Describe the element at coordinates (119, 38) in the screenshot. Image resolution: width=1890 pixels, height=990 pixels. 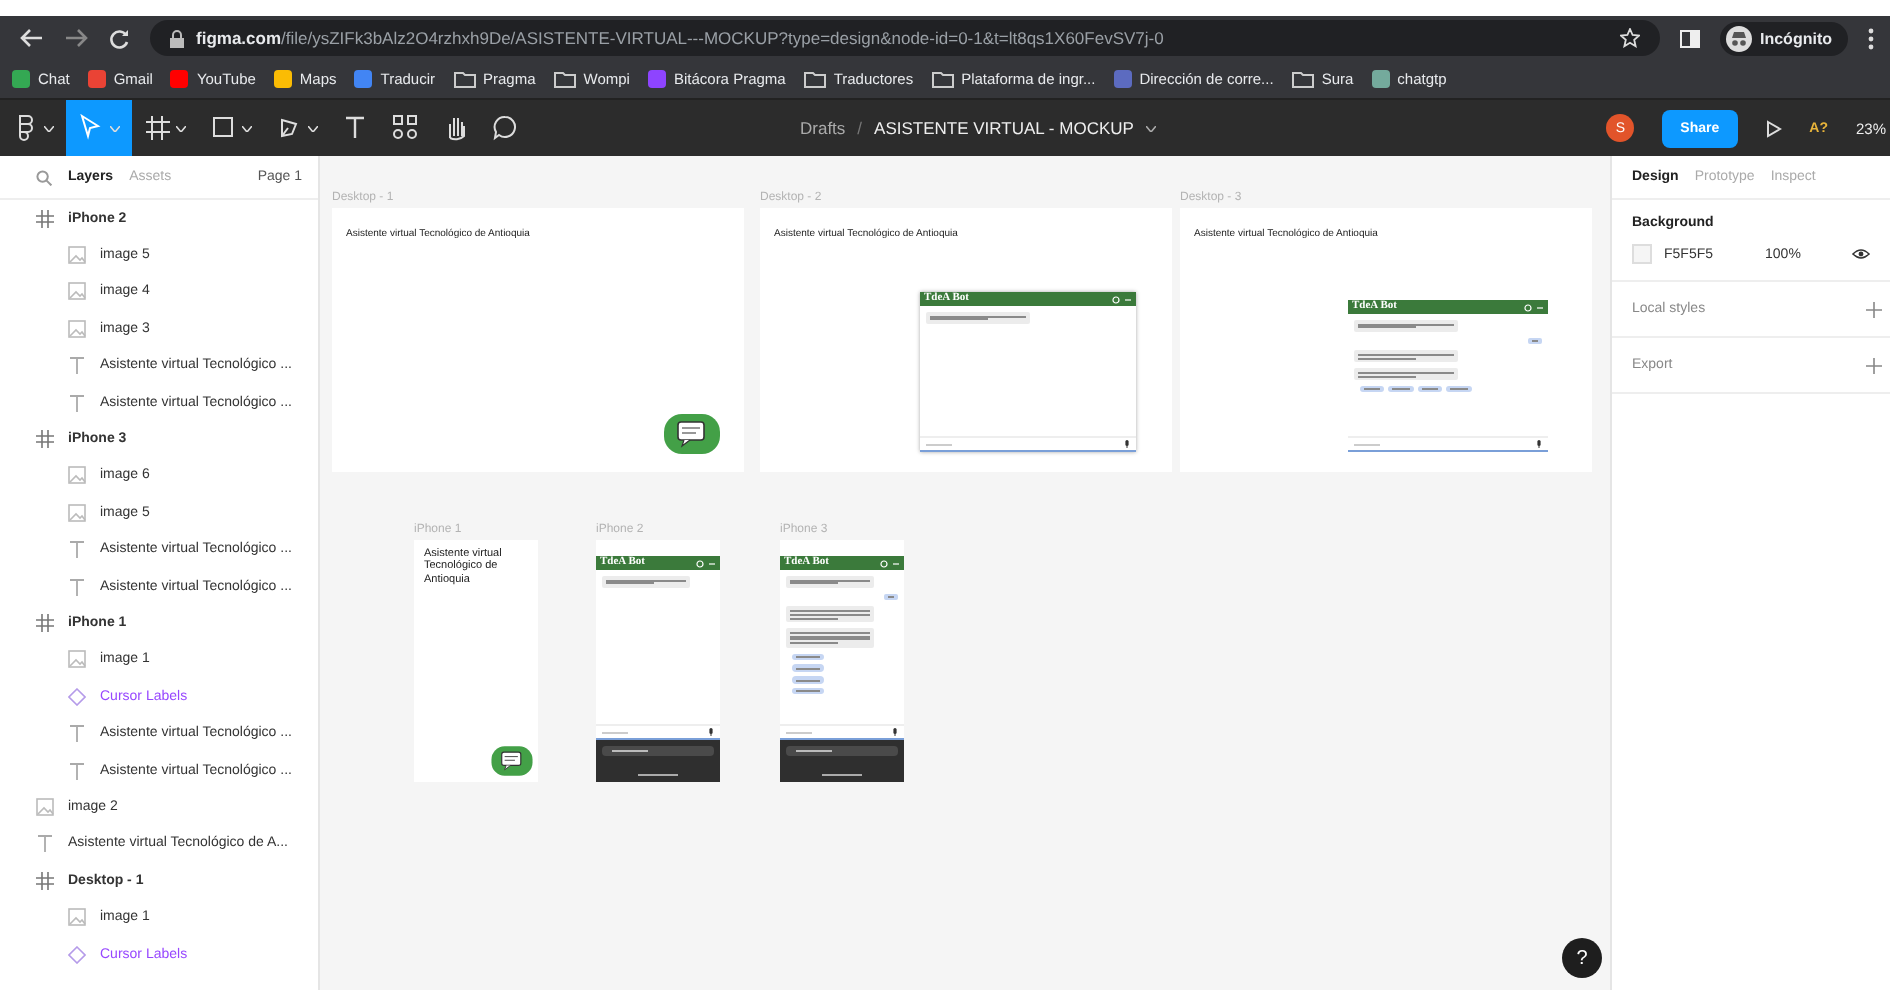
I see `reload-icon` at that location.